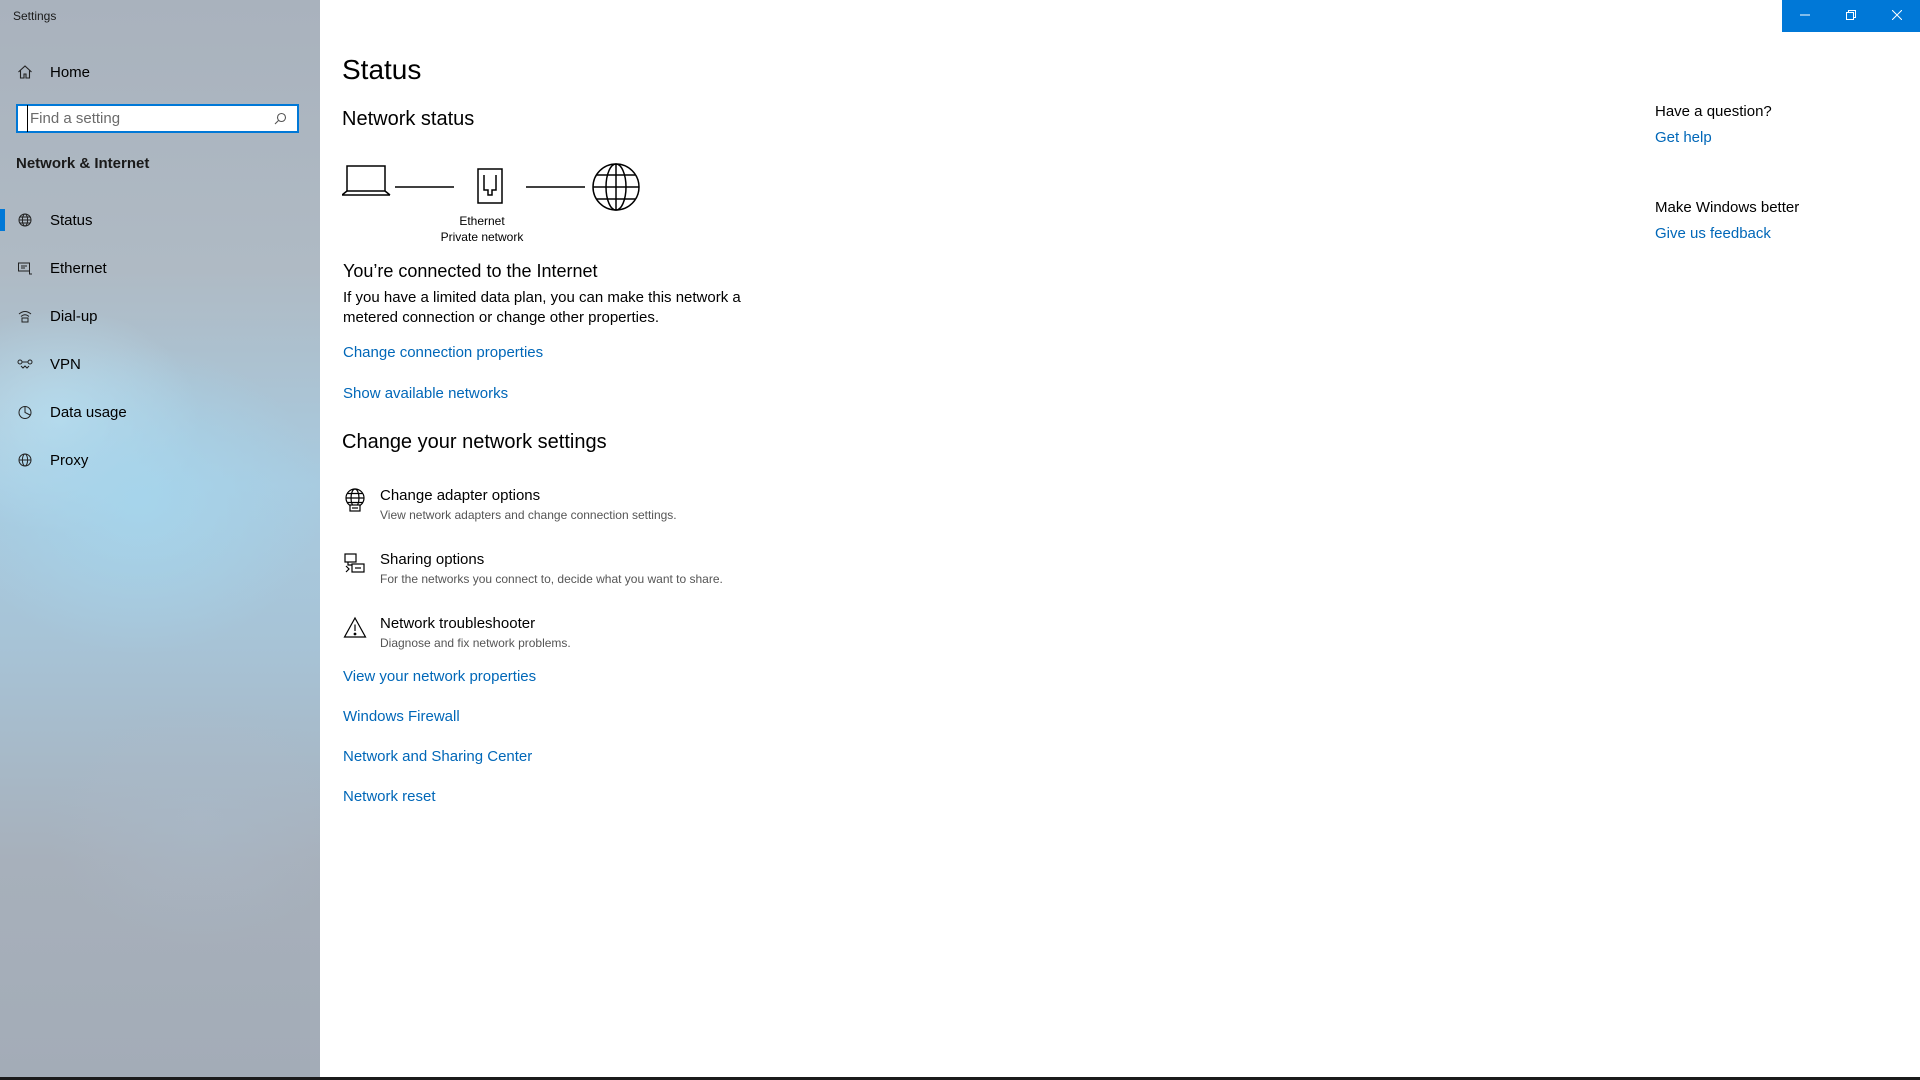 The width and height of the screenshot is (1920, 1080). Describe the element at coordinates (25, 412) in the screenshot. I see `data-usage-icon` at that location.